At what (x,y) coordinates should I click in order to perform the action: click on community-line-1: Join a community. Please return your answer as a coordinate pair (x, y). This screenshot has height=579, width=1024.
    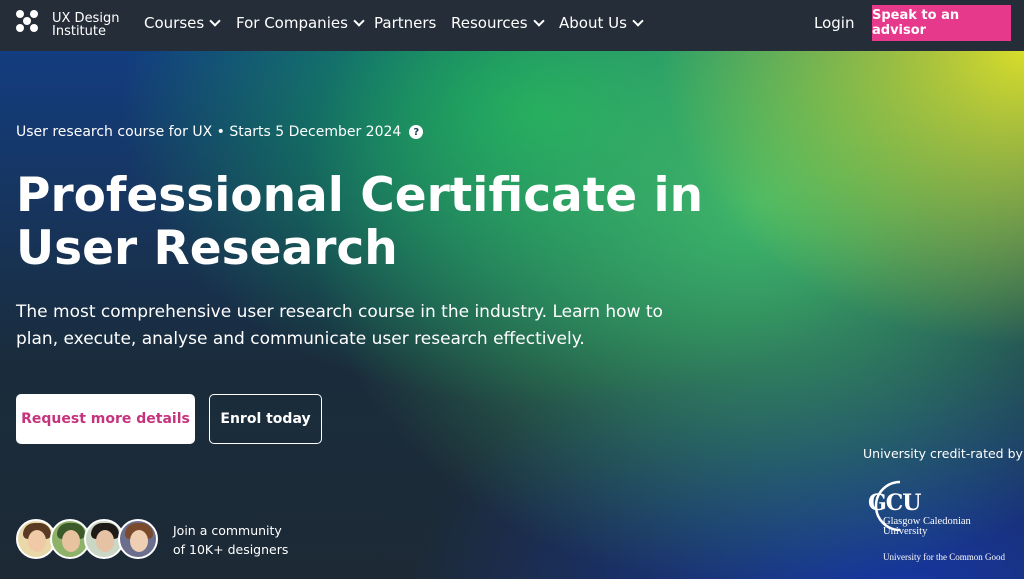
    Looking at the image, I should click on (227, 530).